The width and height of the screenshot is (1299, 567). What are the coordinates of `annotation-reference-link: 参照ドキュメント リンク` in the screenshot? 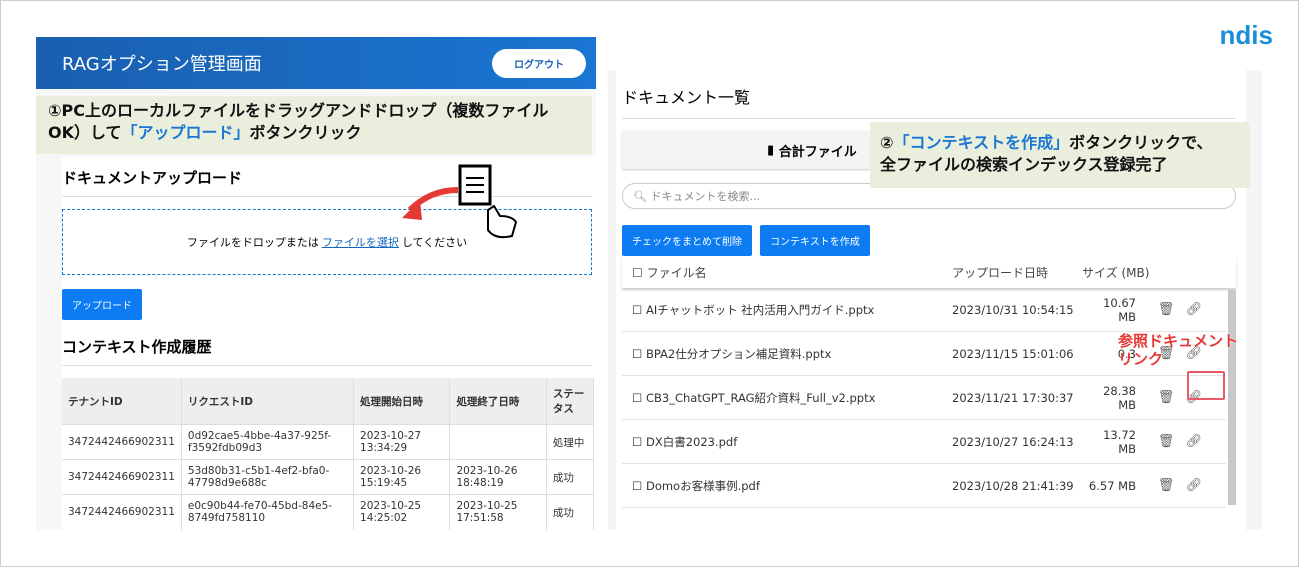 It's located at (1178, 350).